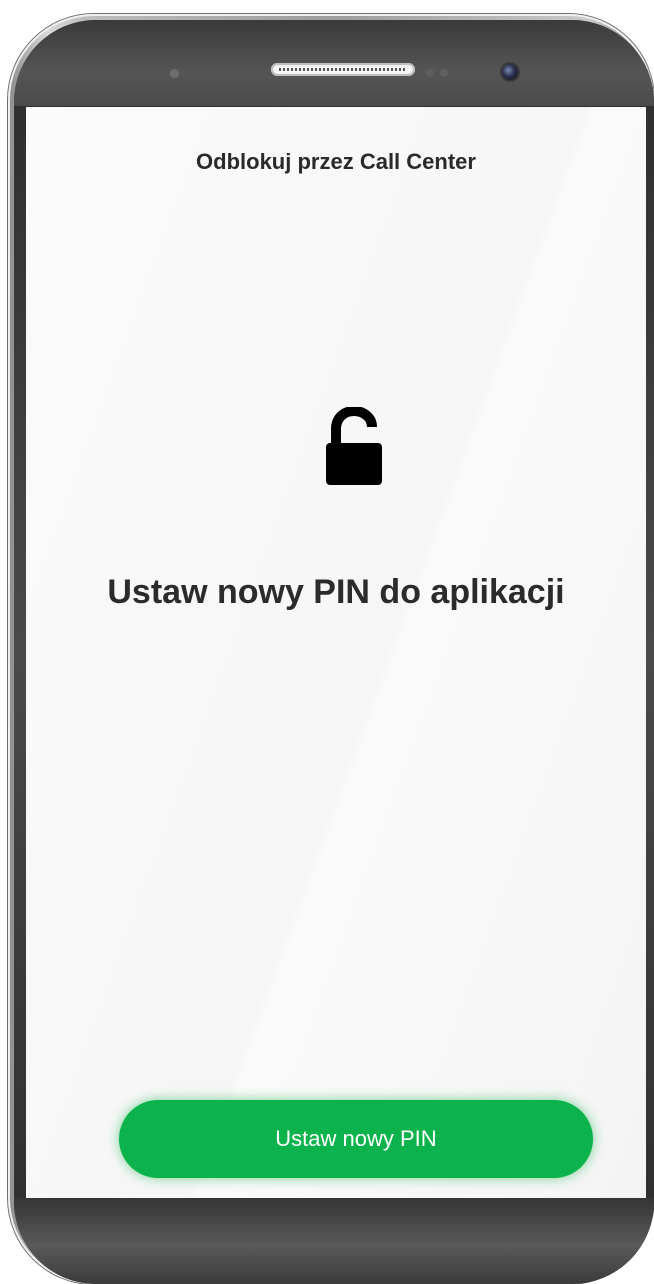  I want to click on set-new-pin-button: Ustaw nowy PIN, so click(356, 1139).